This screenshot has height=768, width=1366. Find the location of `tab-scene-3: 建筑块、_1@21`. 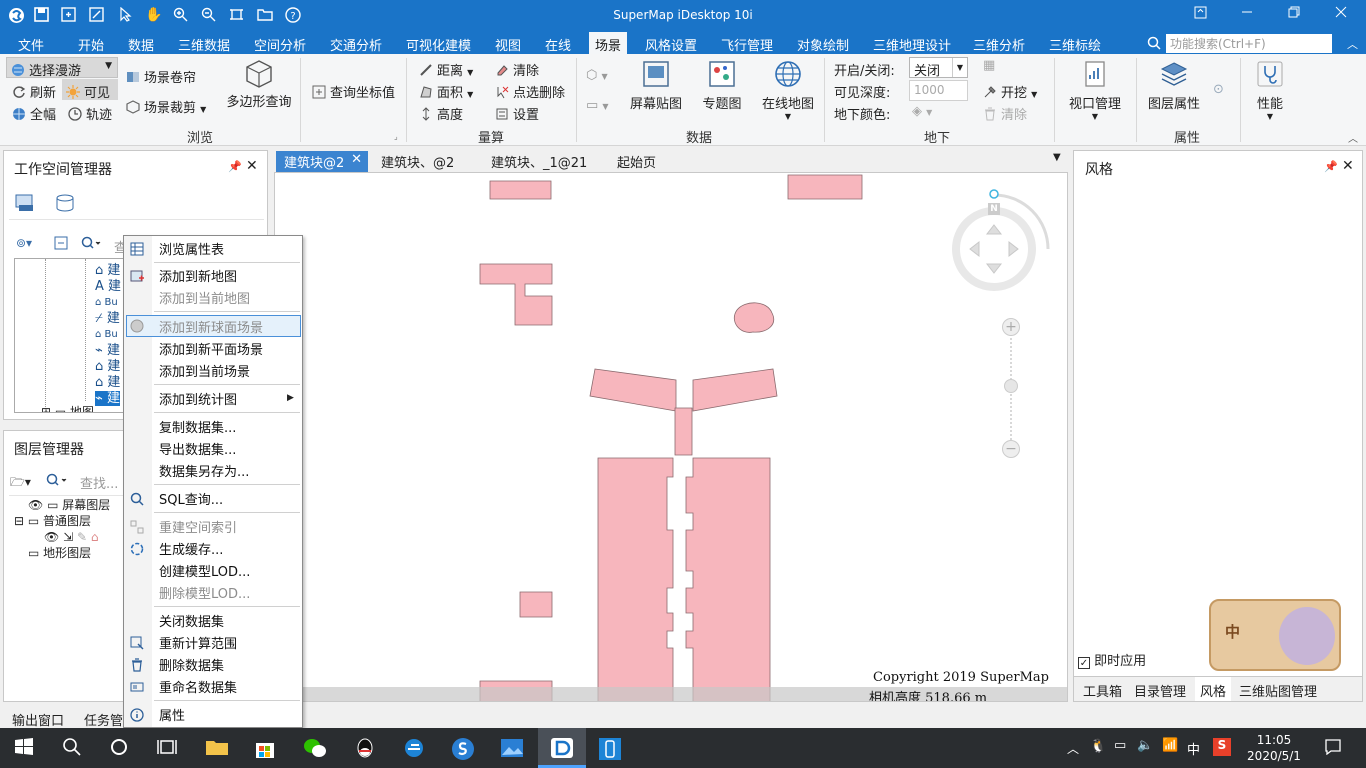

tab-scene-3: 建筑块、_1@21 is located at coordinates (539, 161).